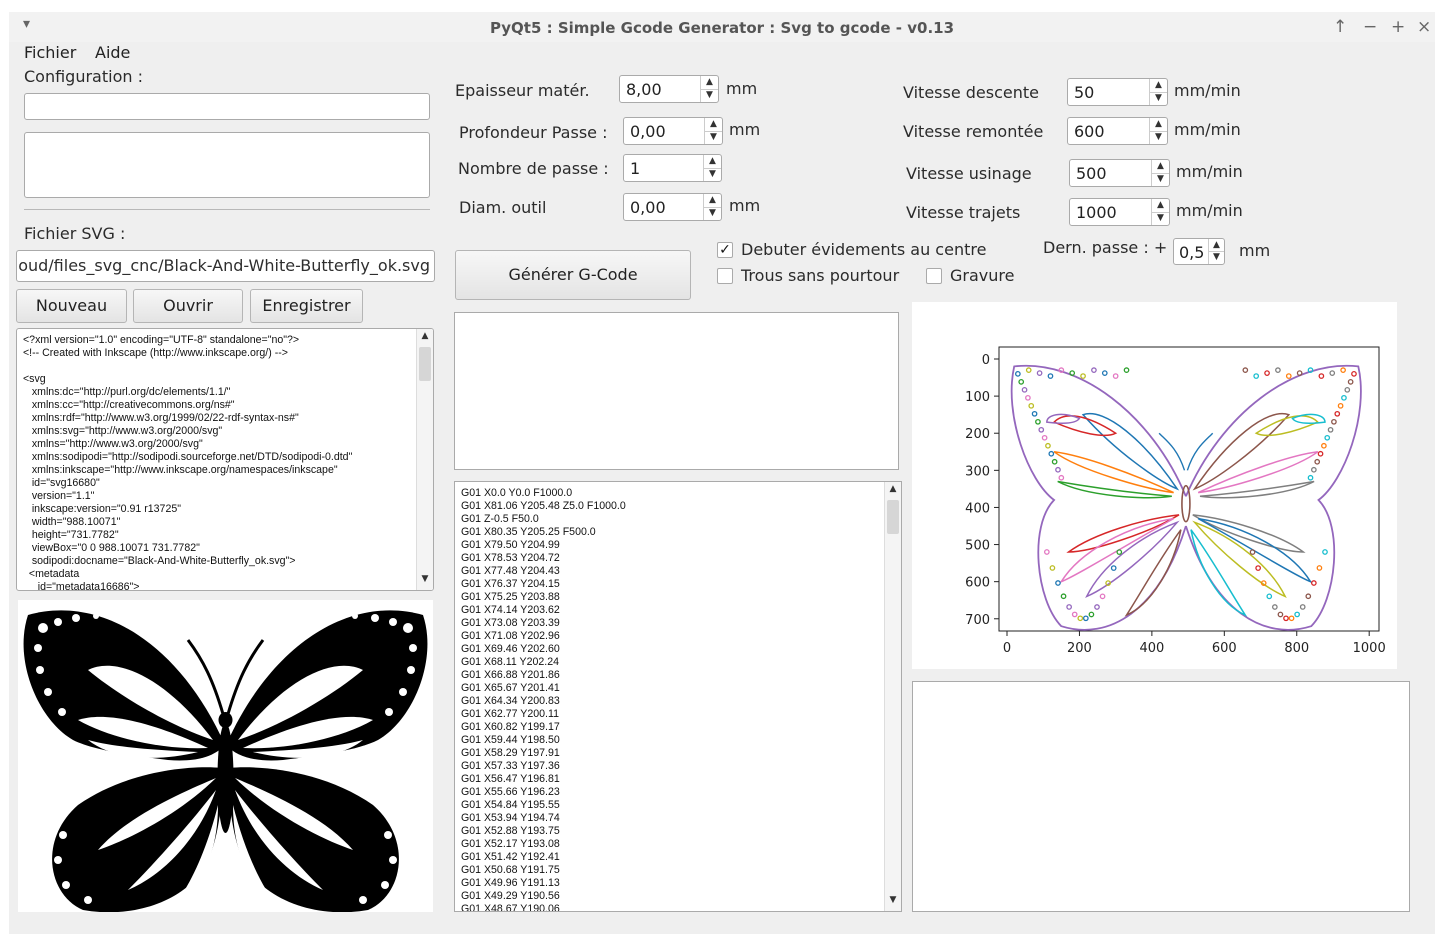 This screenshot has height=934, width=1435. What do you see at coordinates (75, 233) in the screenshot?
I see `svg-file-label: Fichier SVG :` at bounding box center [75, 233].